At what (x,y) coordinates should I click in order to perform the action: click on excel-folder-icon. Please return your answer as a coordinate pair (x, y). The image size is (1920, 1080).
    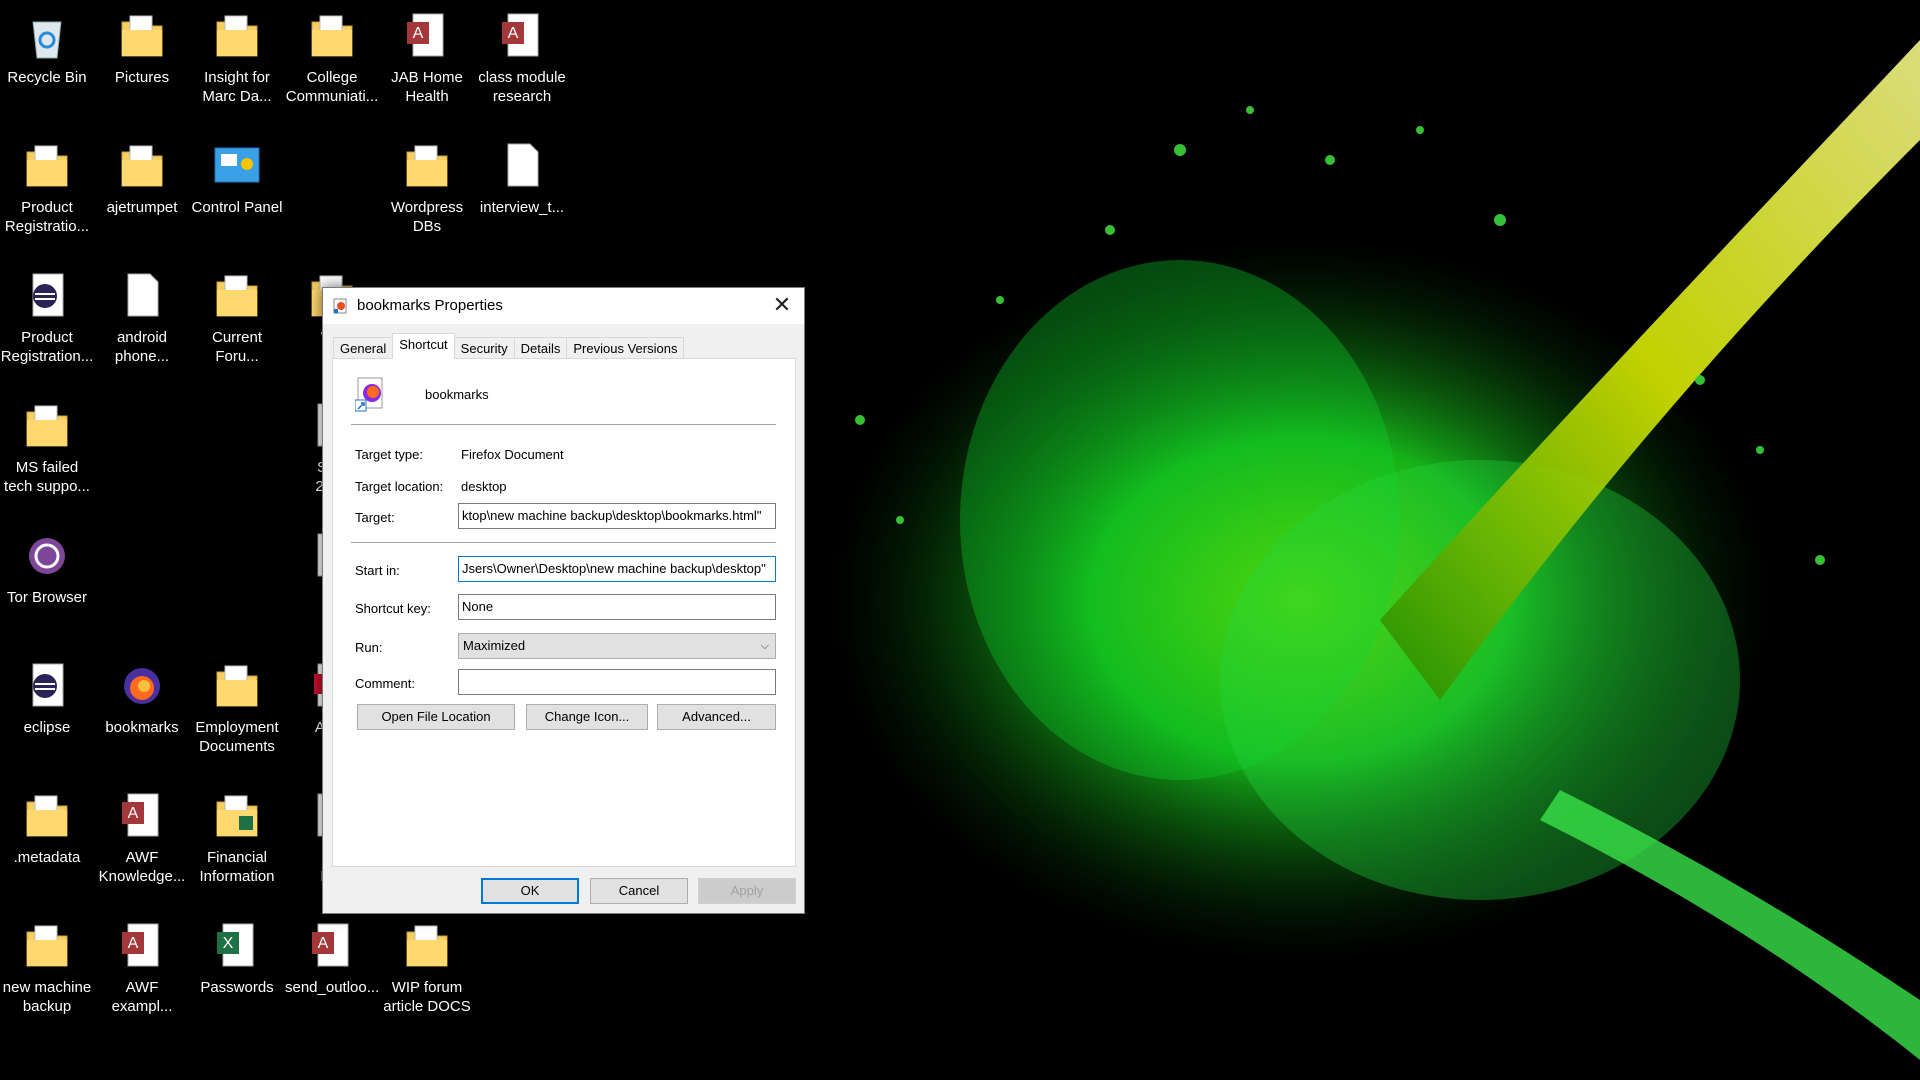
    Looking at the image, I should click on (237, 816).